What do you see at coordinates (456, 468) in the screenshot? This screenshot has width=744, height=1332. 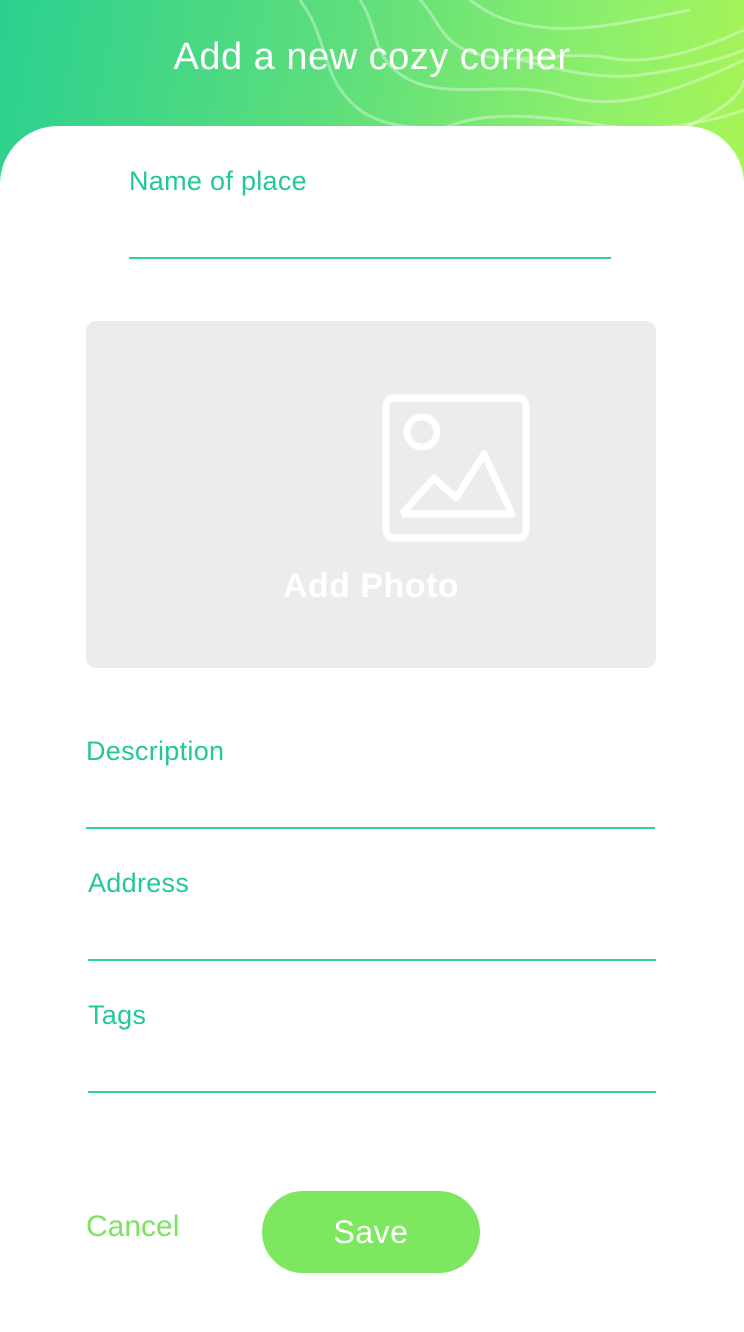 I see `image-icon` at bounding box center [456, 468].